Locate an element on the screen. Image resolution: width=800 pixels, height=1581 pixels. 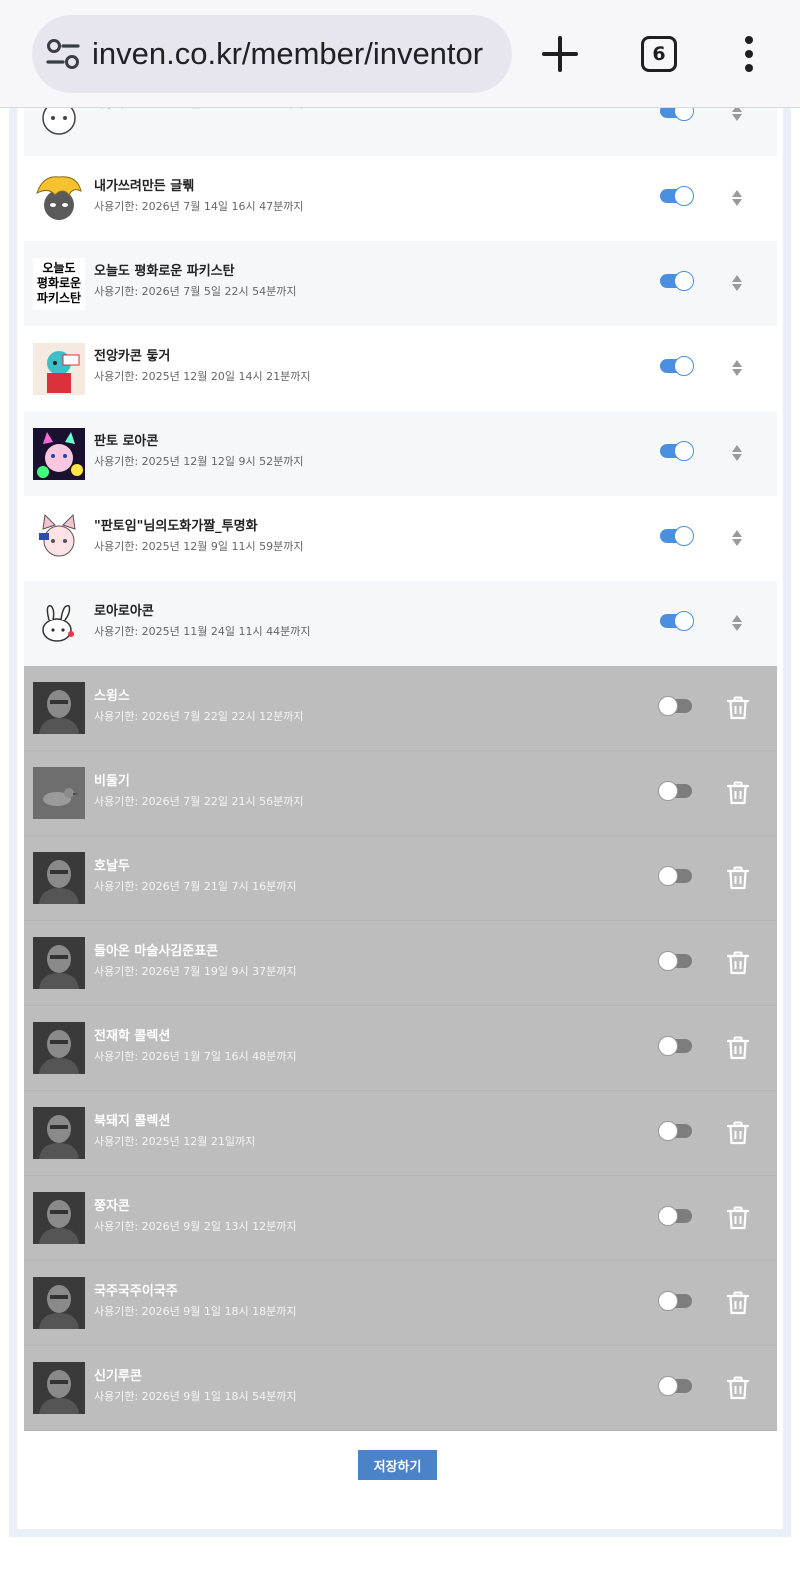
emoticon-row: 호날두 사용기한: 2026년 7월 21일 7시 16분까지 is located at coordinates (400, 878).